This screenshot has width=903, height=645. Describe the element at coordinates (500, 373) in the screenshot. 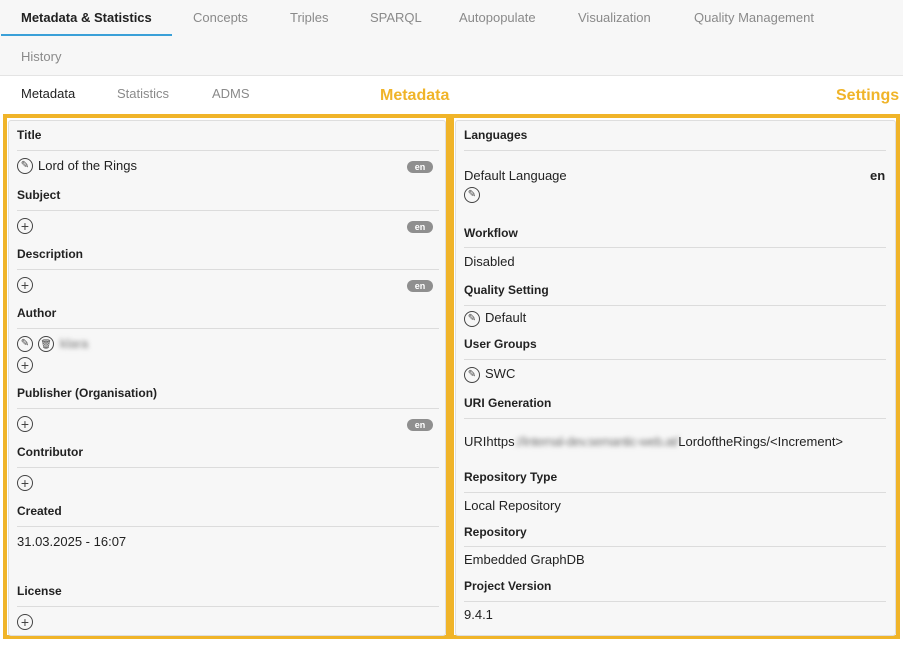

I see `user-groups-value: SWC` at that location.